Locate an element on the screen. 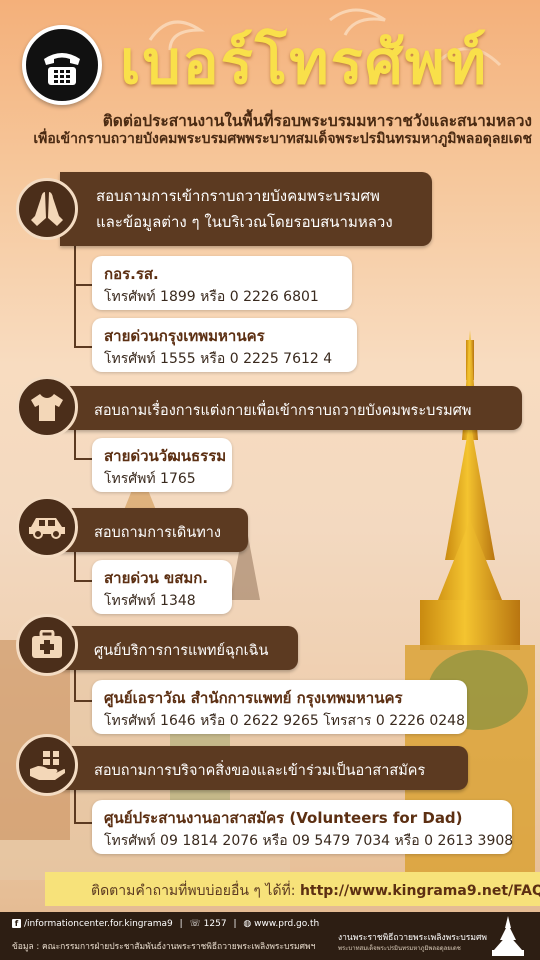 The image size is (540, 960). contact-phone: โทรศัพท์ 1899 หรือ 0 2226 6801 is located at coordinates (211, 297).